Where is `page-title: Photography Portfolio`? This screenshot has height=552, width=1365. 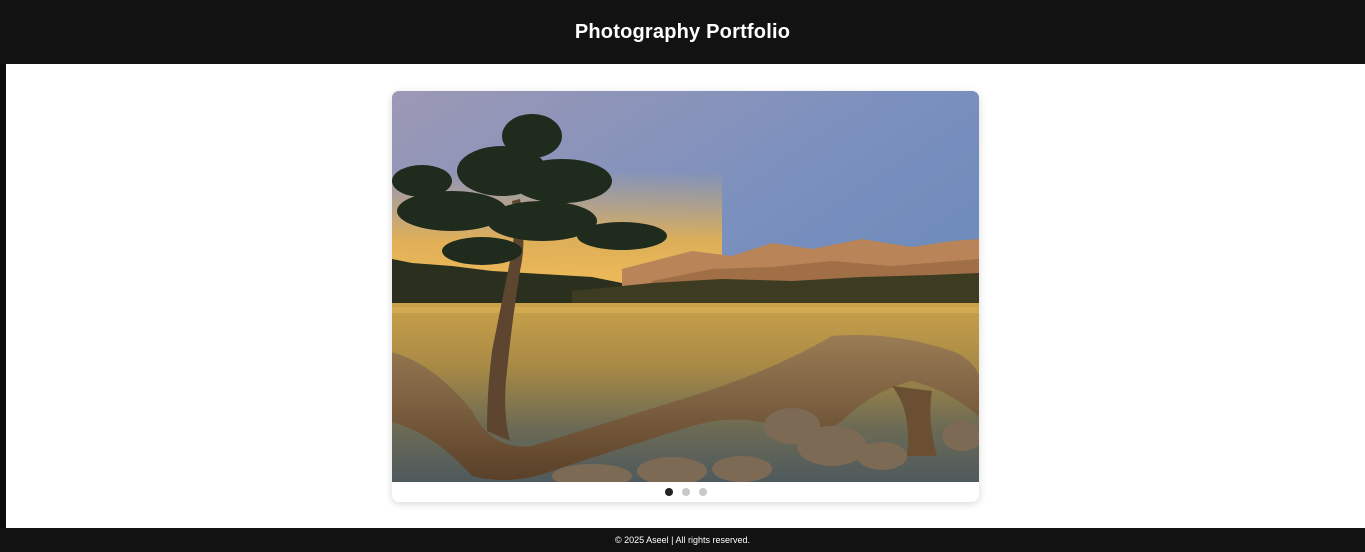
page-title: Photography Portfolio is located at coordinates (682, 31).